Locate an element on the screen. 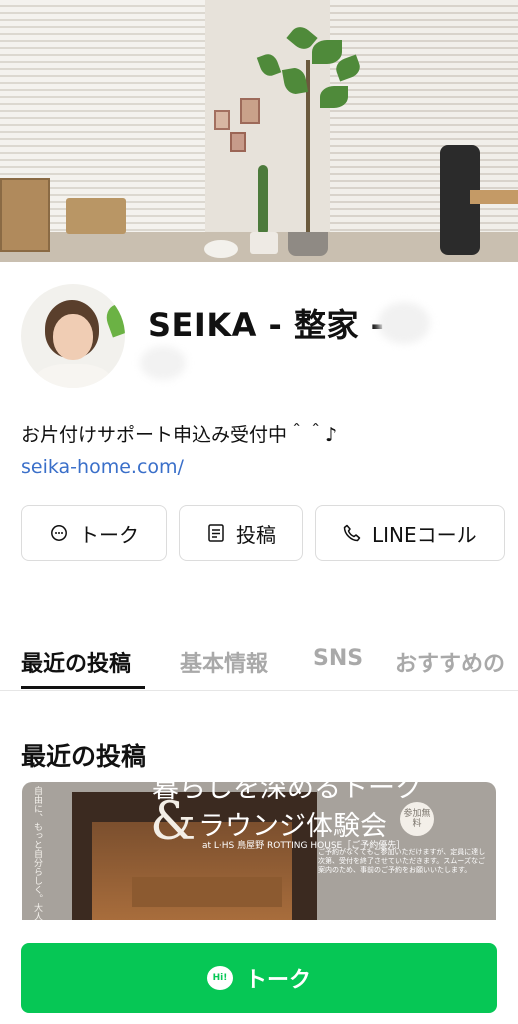  avatar-body is located at coordinates (73, 376).